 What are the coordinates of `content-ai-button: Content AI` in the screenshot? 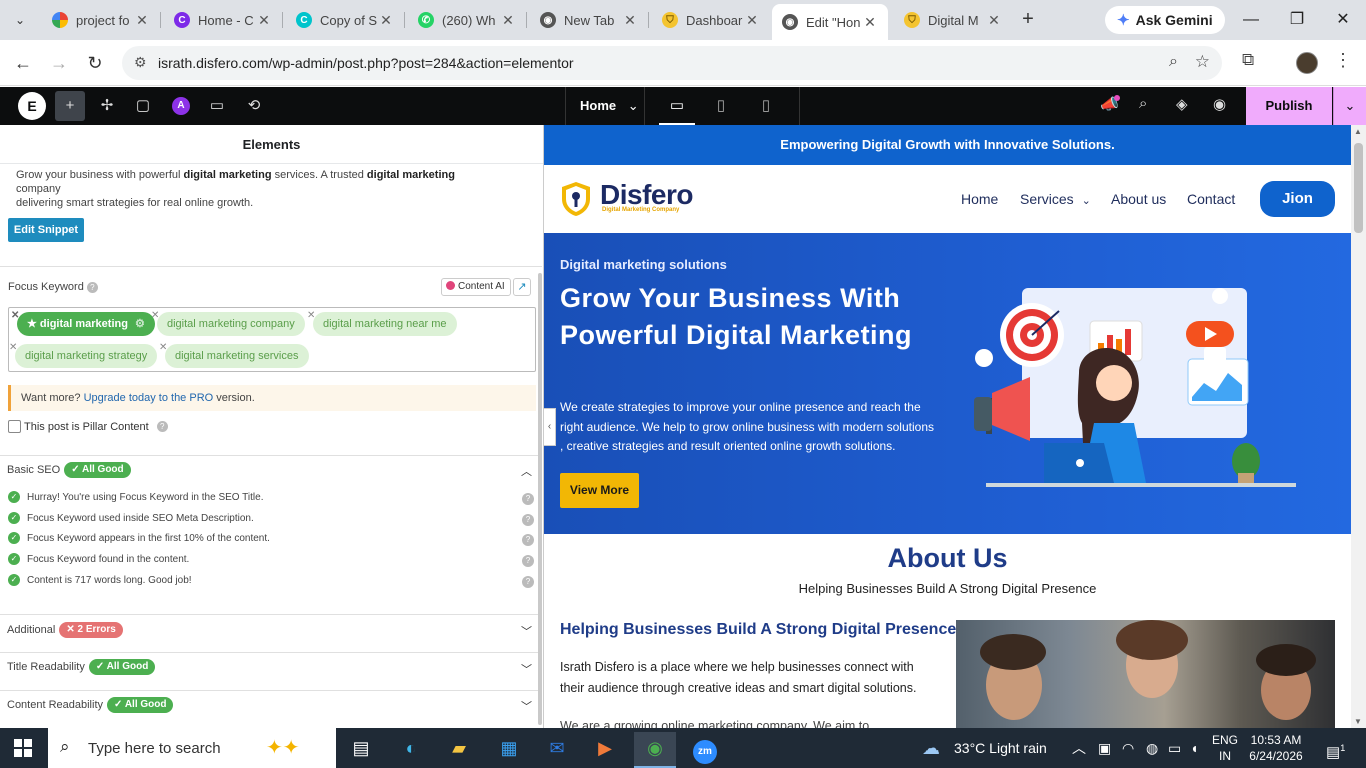 It's located at (476, 287).